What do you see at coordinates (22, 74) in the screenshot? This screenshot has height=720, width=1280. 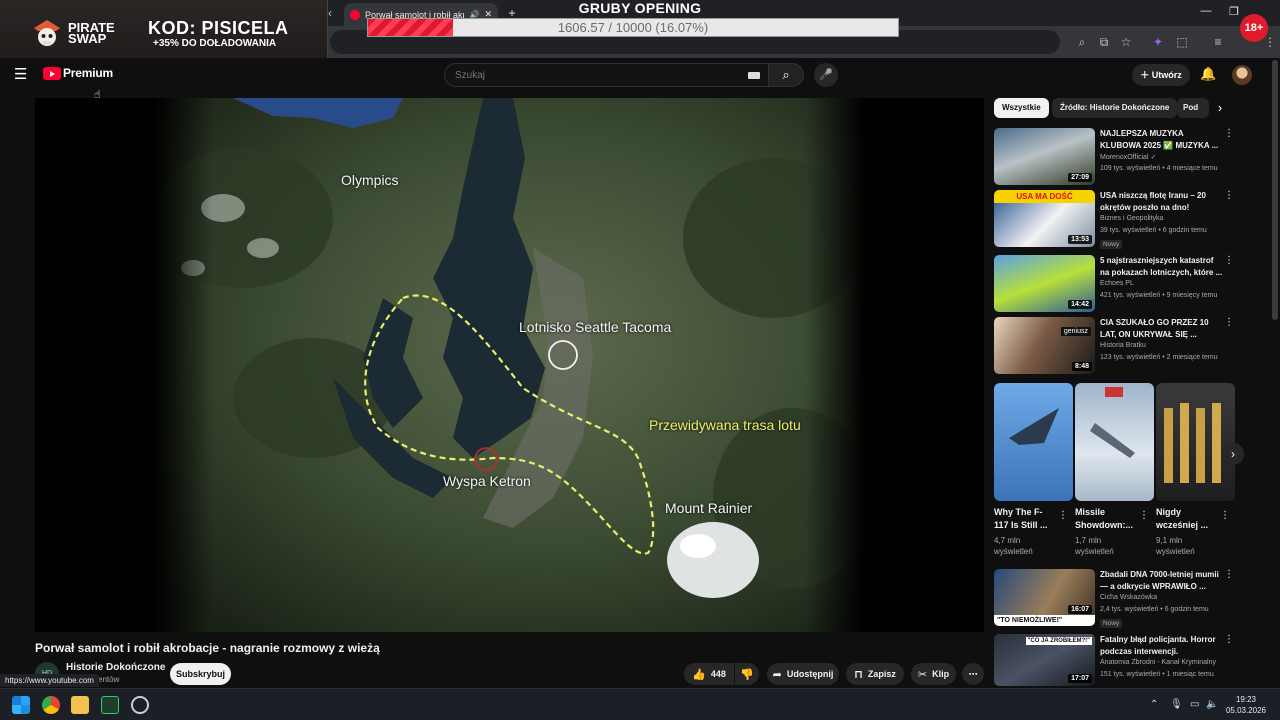 I see `hamburger-menu-icon: ☰` at bounding box center [22, 74].